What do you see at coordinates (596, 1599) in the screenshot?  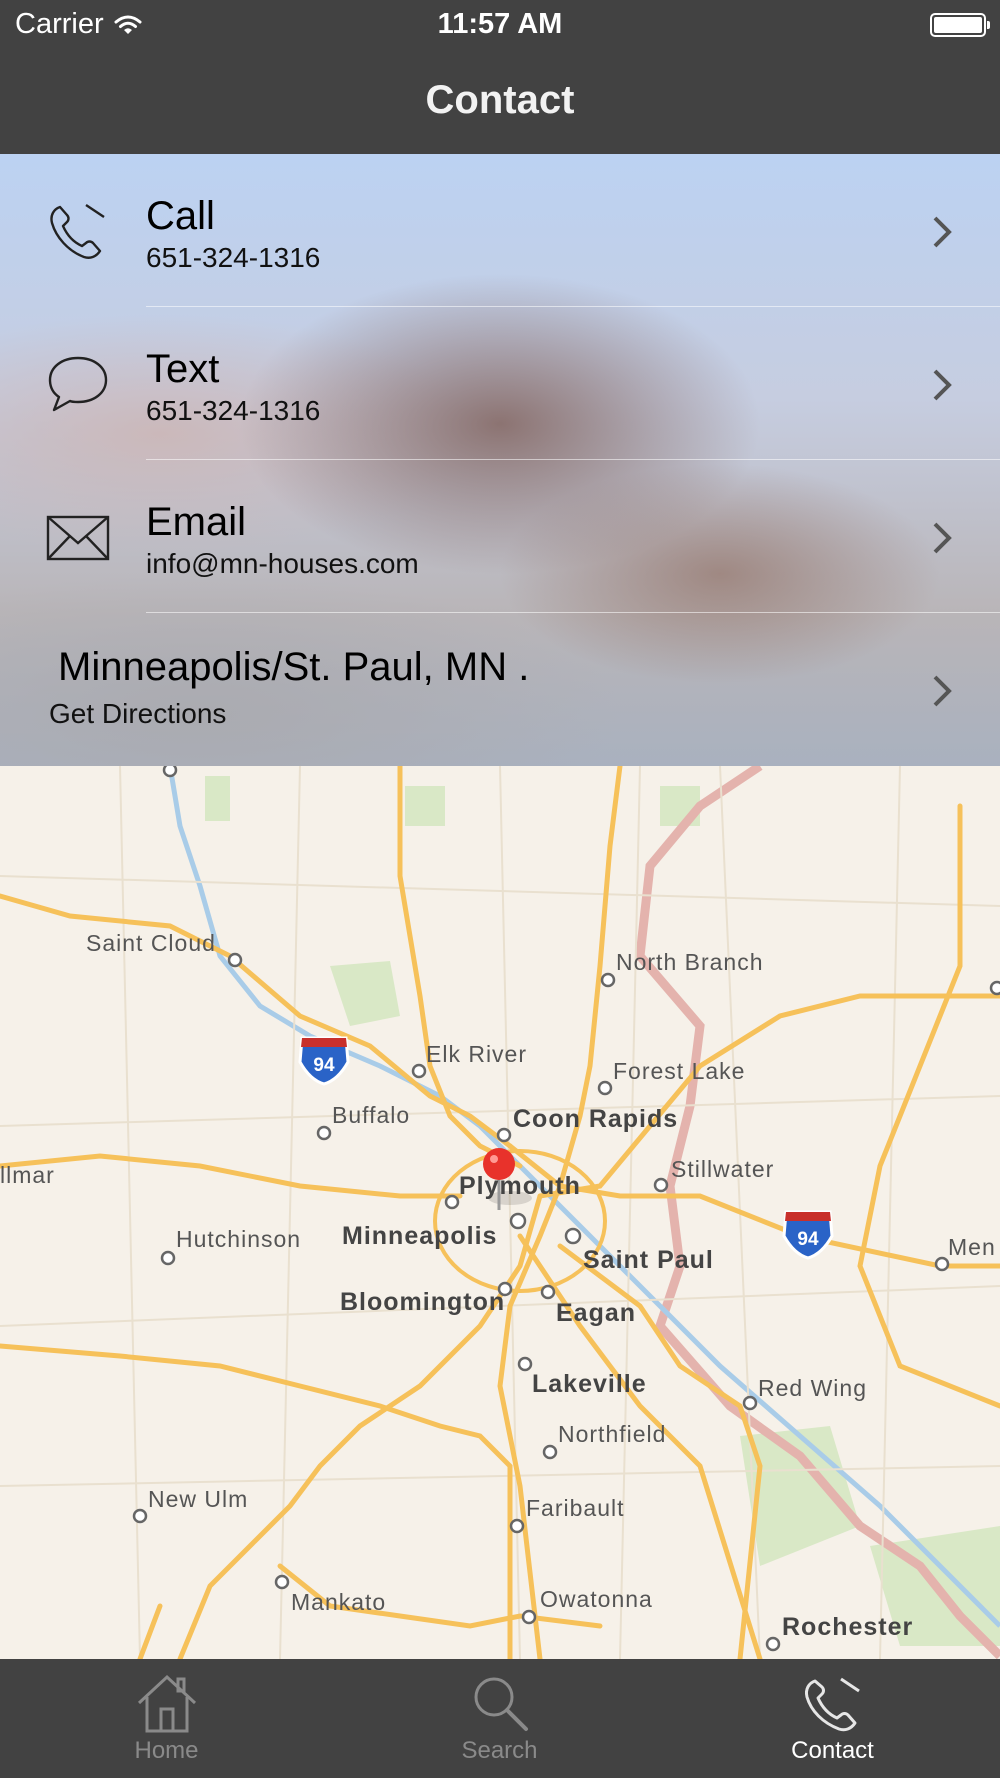 I see `map-label: Owatonna` at bounding box center [596, 1599].